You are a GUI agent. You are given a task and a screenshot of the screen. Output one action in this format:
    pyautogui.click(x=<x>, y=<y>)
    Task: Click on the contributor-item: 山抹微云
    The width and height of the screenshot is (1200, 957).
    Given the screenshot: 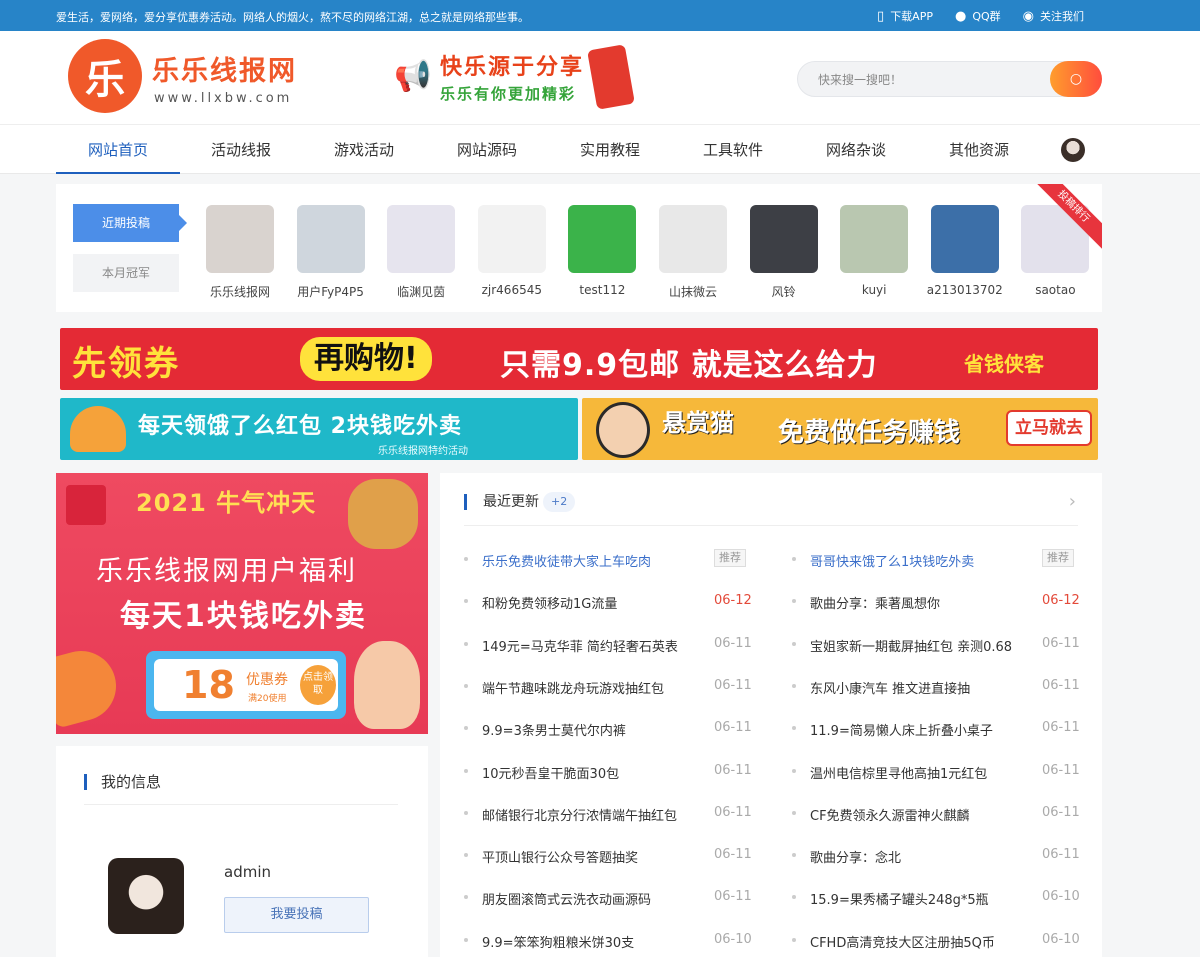 What is the action you would take?
    pyautogui.click(x=693, y=252)
    